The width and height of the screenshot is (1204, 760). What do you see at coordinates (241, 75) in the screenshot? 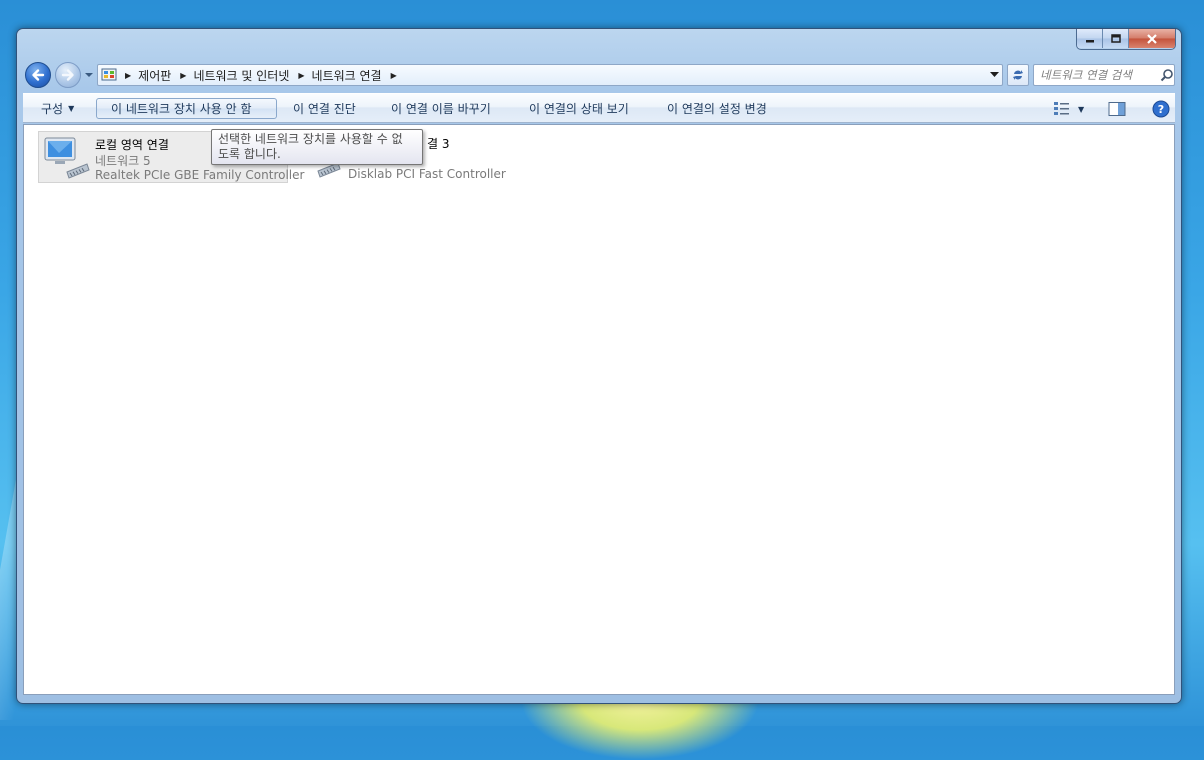
I see `breadcrumb-network-internet: 네트워크 및 인터넷` at bounding box center [241, 75].